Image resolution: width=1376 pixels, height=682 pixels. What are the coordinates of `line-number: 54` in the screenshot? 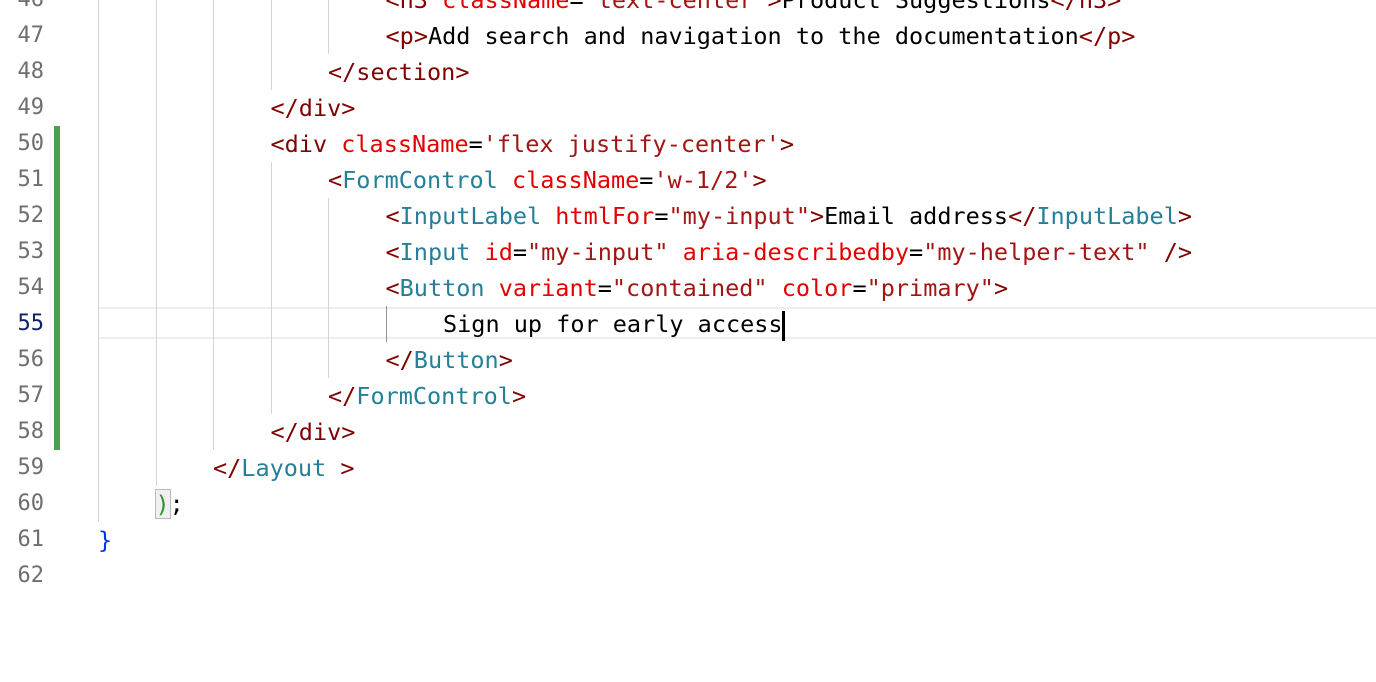 It's located at (31, 287).